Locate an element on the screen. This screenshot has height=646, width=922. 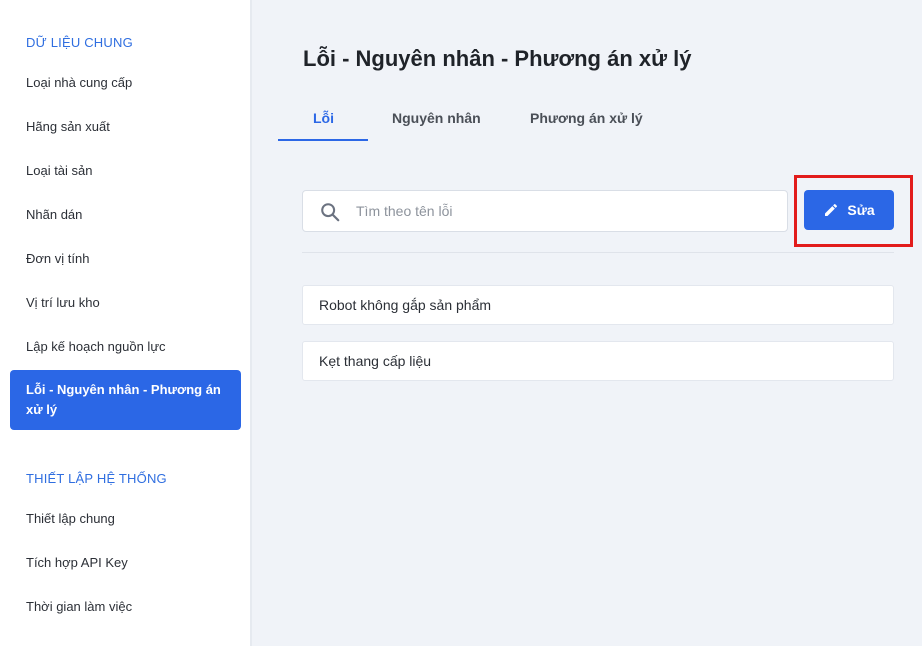
divider is located at coordinates (598, 252).